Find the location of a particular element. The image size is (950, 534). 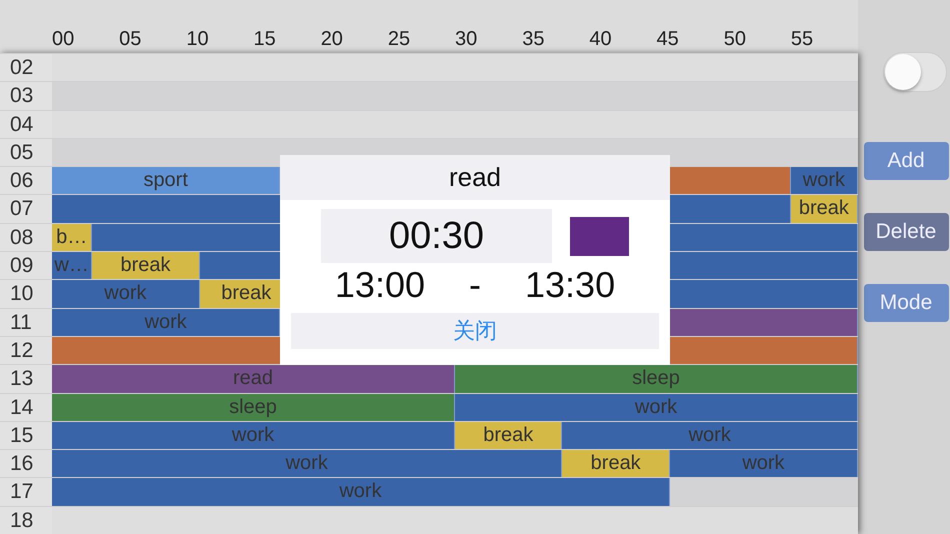

hour-label: 03 is located at coordinates (26, 96).